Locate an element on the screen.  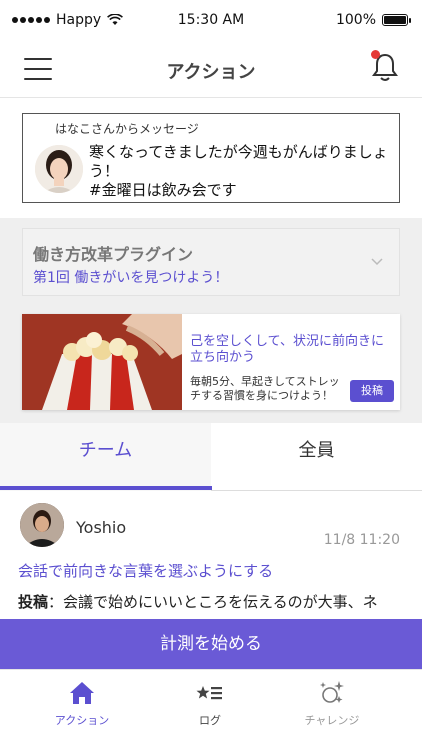
sparkle-icon is located at coordinates (332, 692).